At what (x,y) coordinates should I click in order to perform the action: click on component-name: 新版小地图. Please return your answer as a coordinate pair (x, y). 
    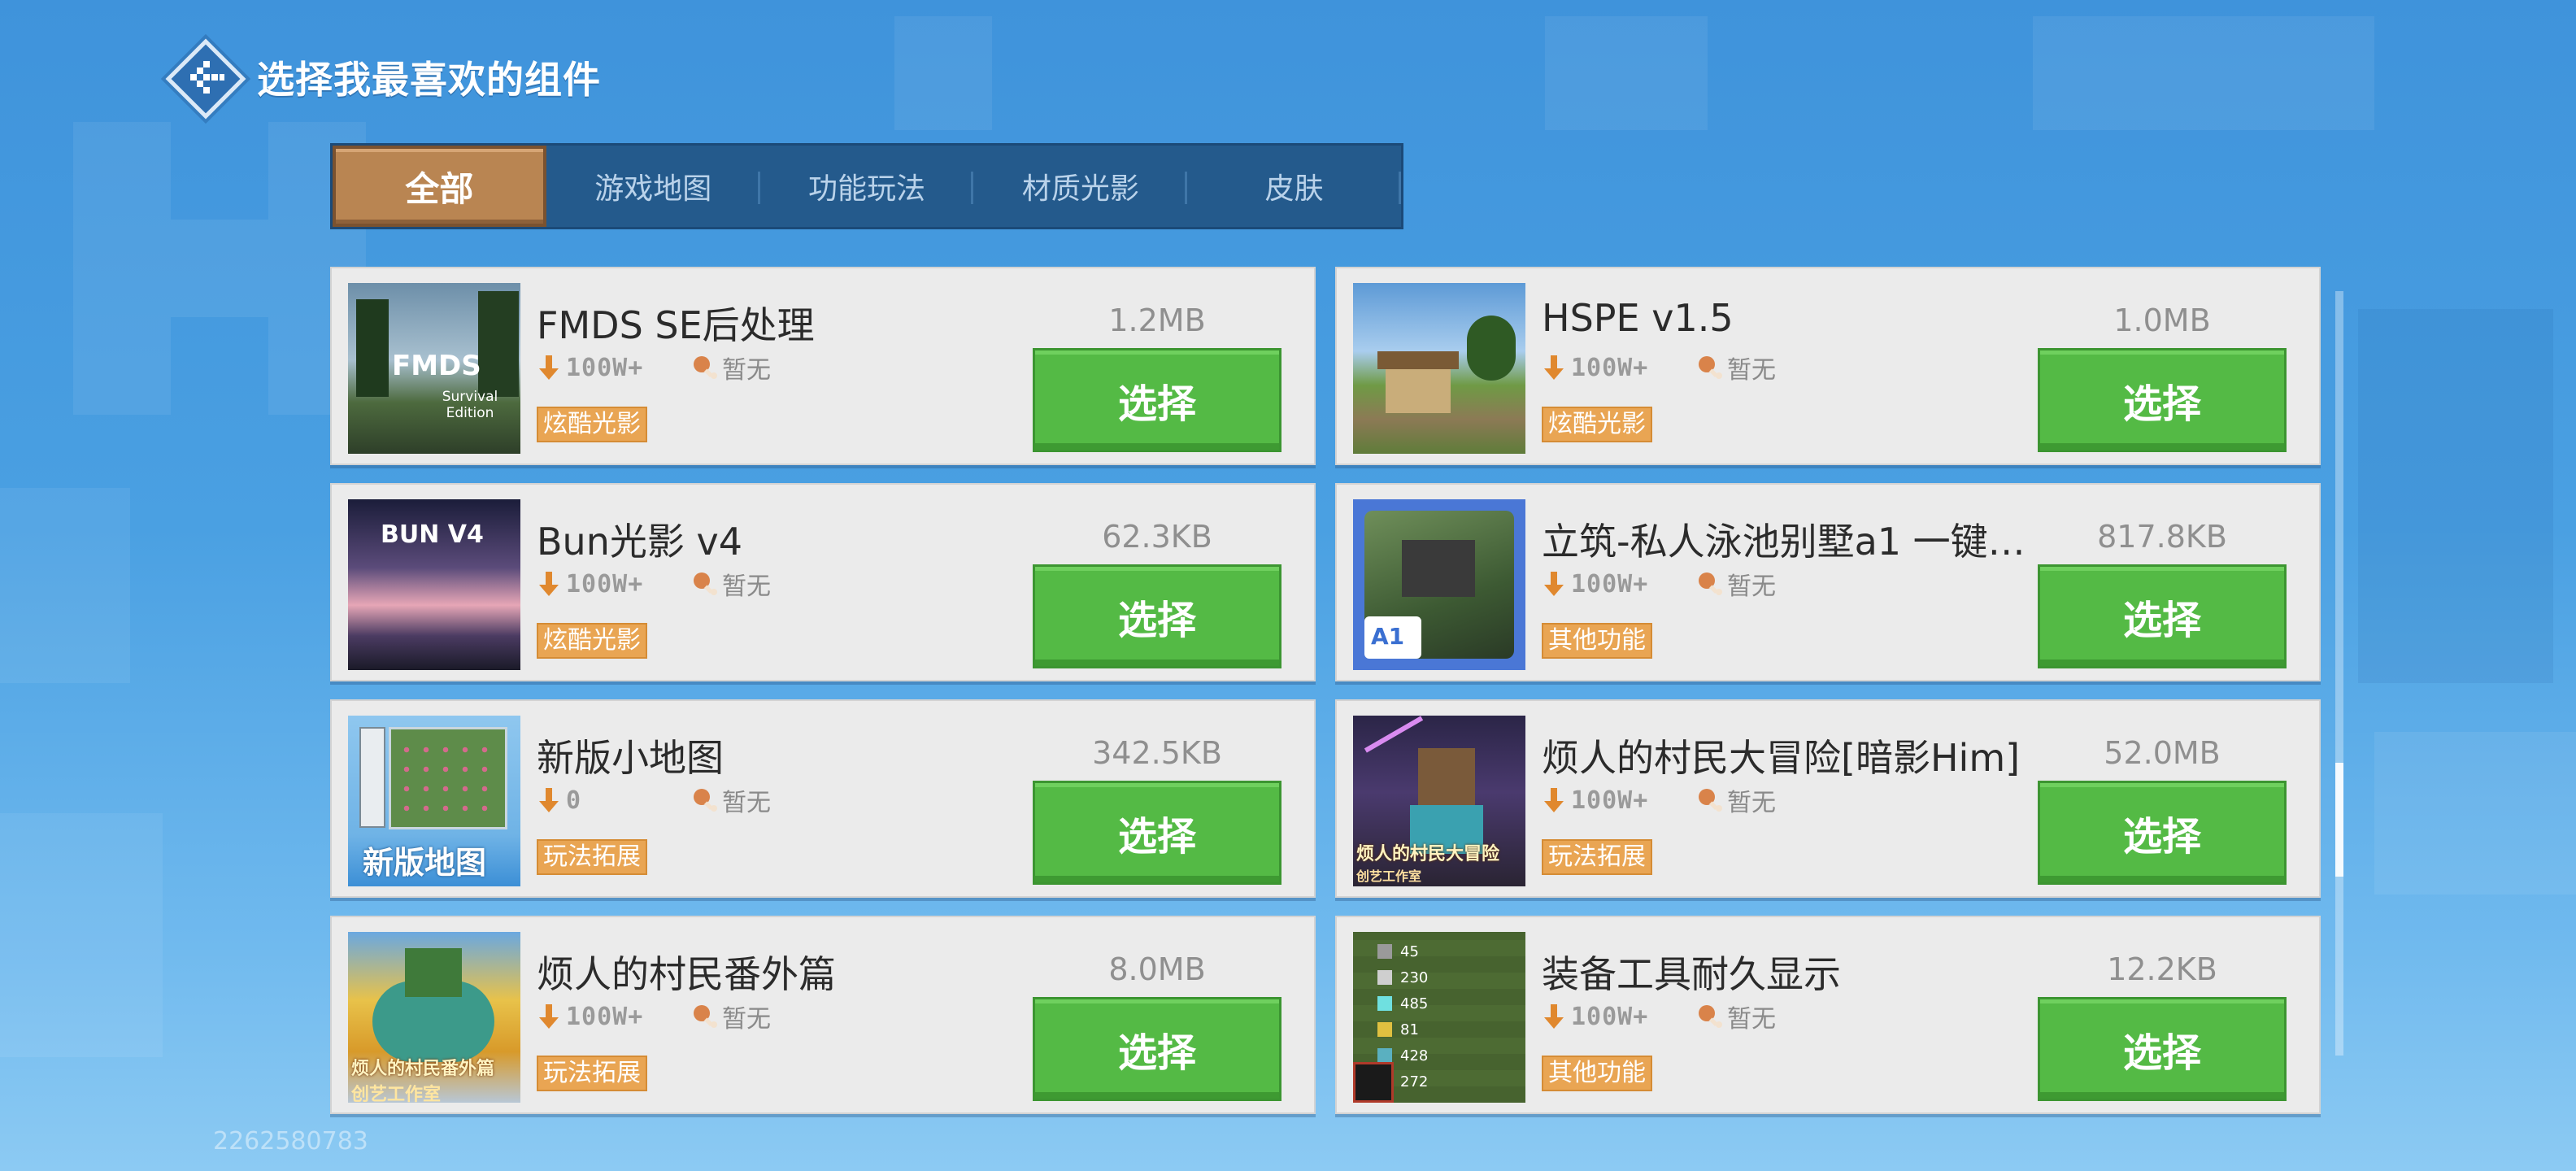
    Looking at the image, I should click on (631, 758).